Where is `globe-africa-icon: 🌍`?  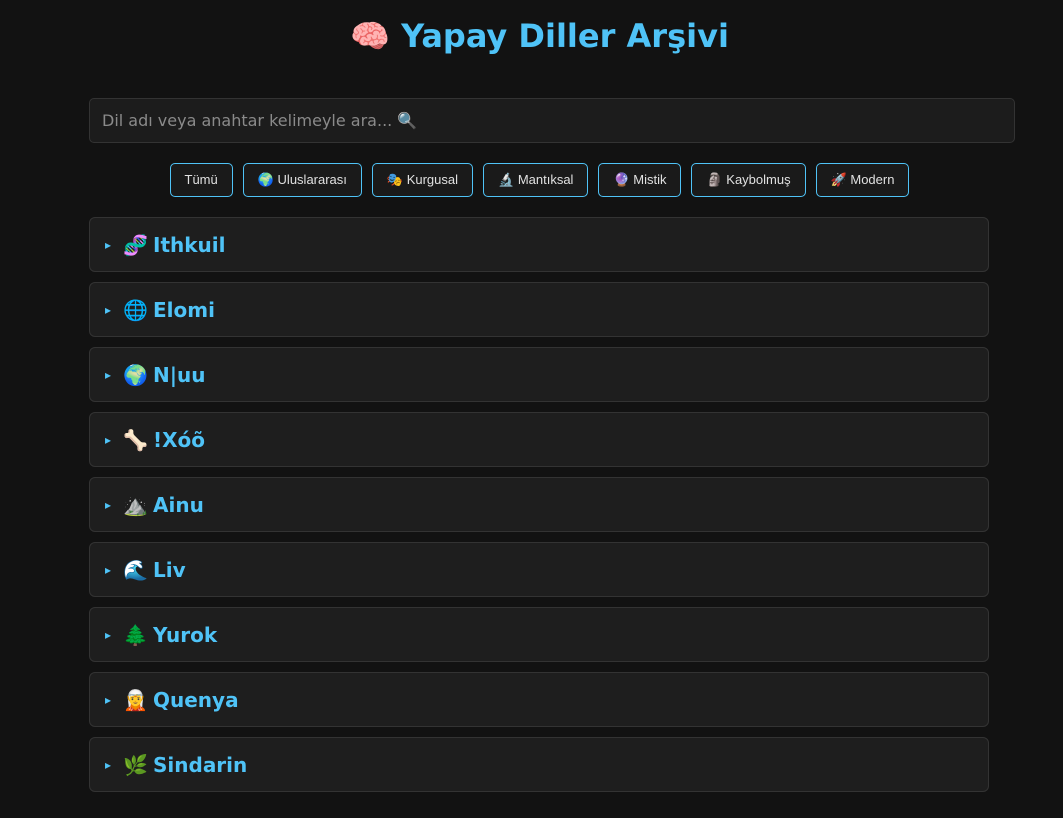 globe-africa-icon: 🌍 is located at coordinates (135, 374).